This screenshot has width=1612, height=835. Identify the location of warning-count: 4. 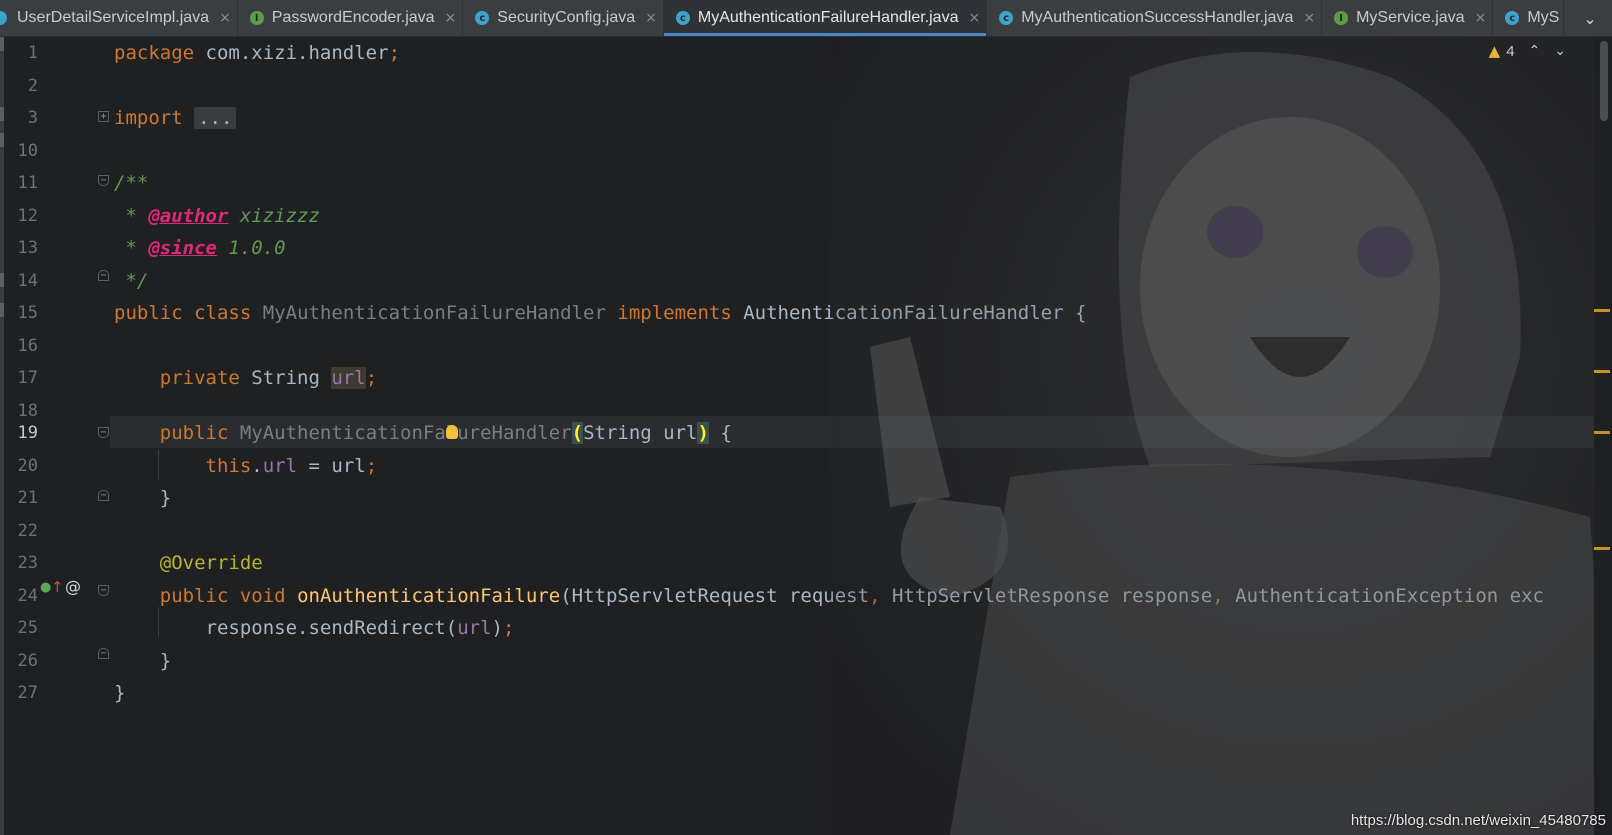
(1510, 51).